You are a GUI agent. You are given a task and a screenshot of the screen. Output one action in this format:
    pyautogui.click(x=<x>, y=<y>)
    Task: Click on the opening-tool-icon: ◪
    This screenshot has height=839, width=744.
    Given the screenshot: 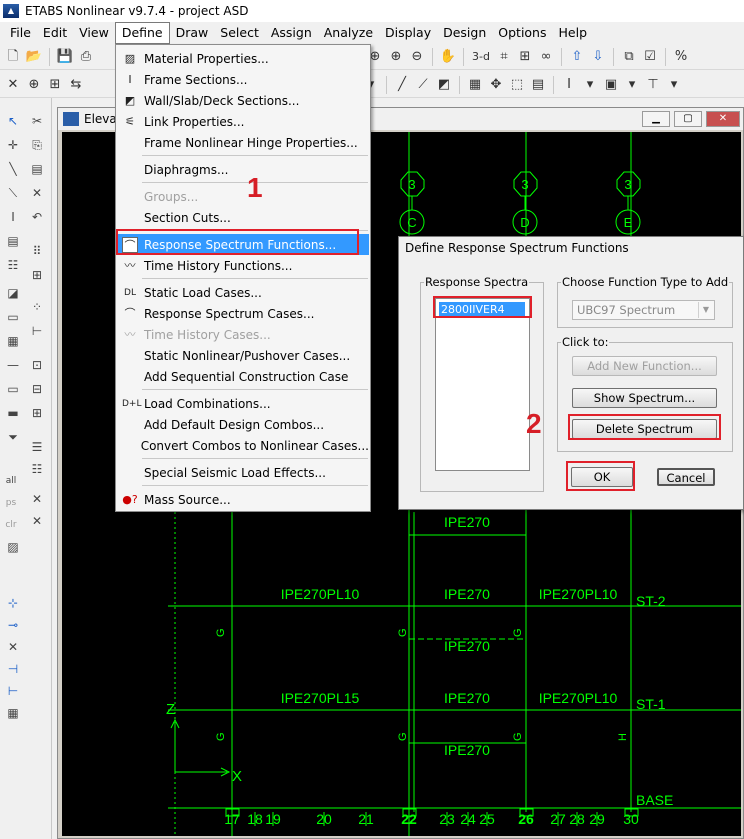 What is the action you would take?
    pyautogui.click(x=13, y=293)
    